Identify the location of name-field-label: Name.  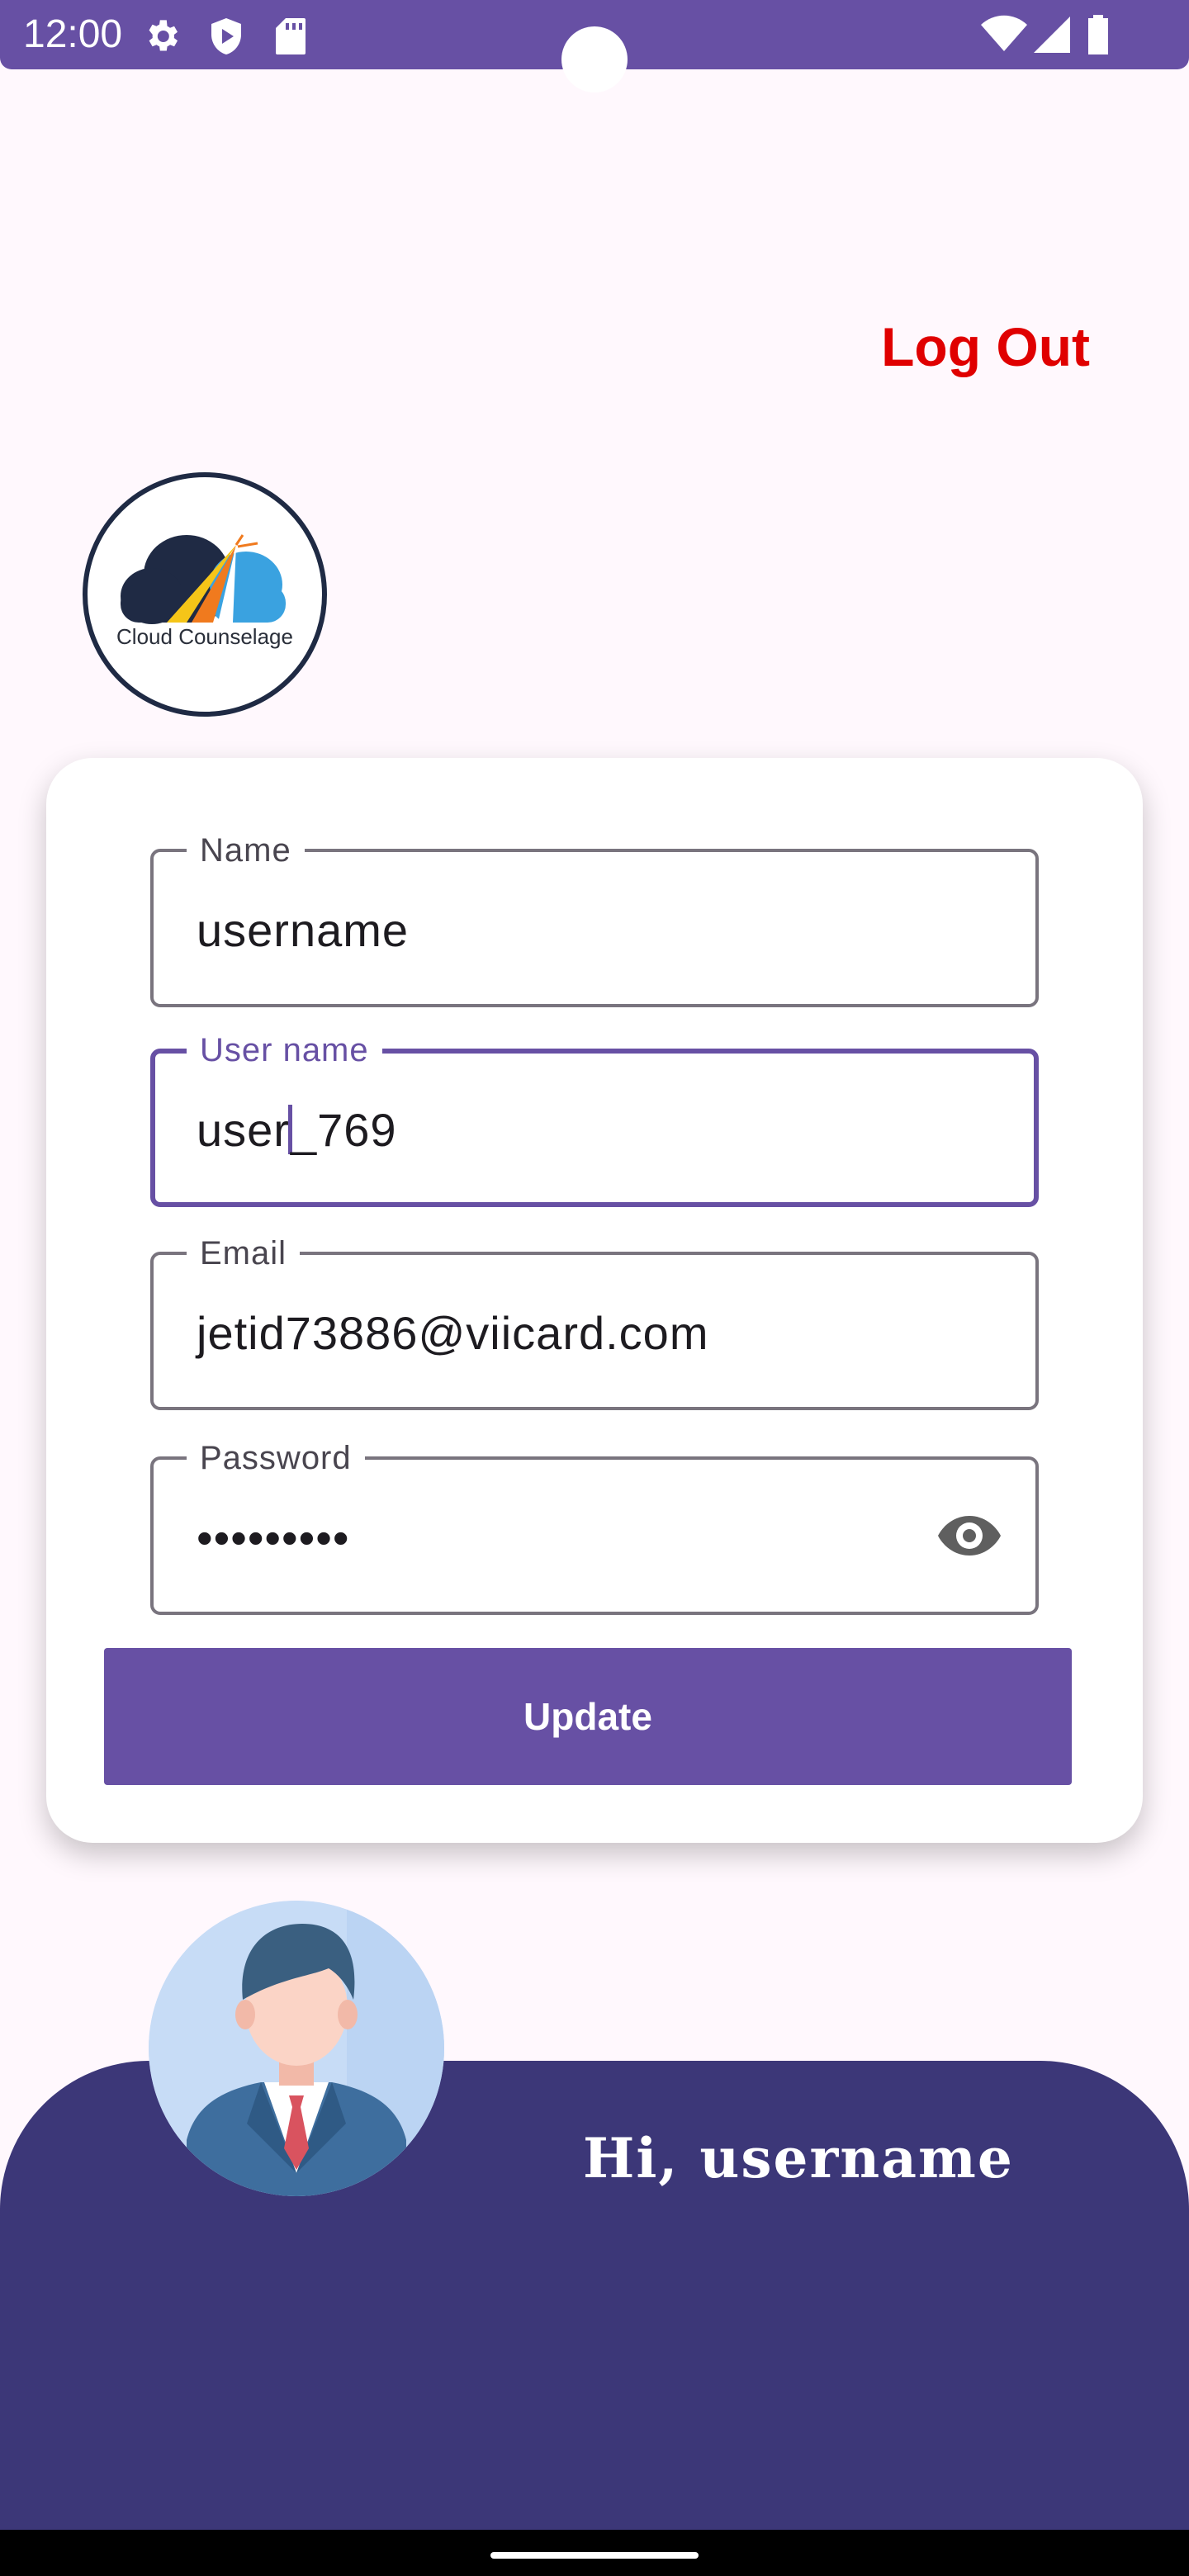
(246, 850).